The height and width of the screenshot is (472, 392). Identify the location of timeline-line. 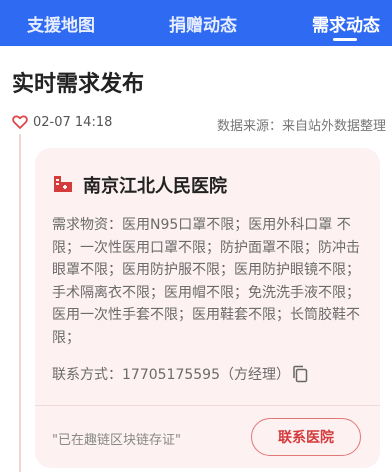
(20, 303).